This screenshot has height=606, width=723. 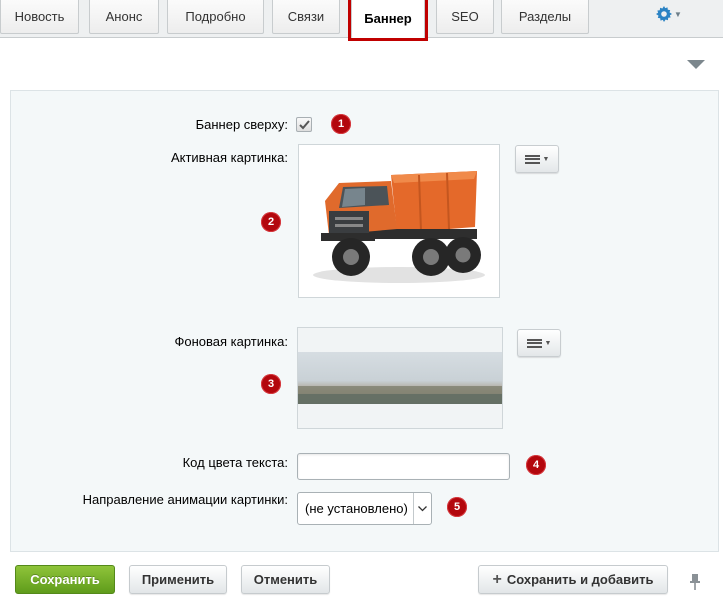 What do you see at coordinates (271, 384) in the screenshot?
I see `step-badge-3: 3` at bounding box center [271, 384].